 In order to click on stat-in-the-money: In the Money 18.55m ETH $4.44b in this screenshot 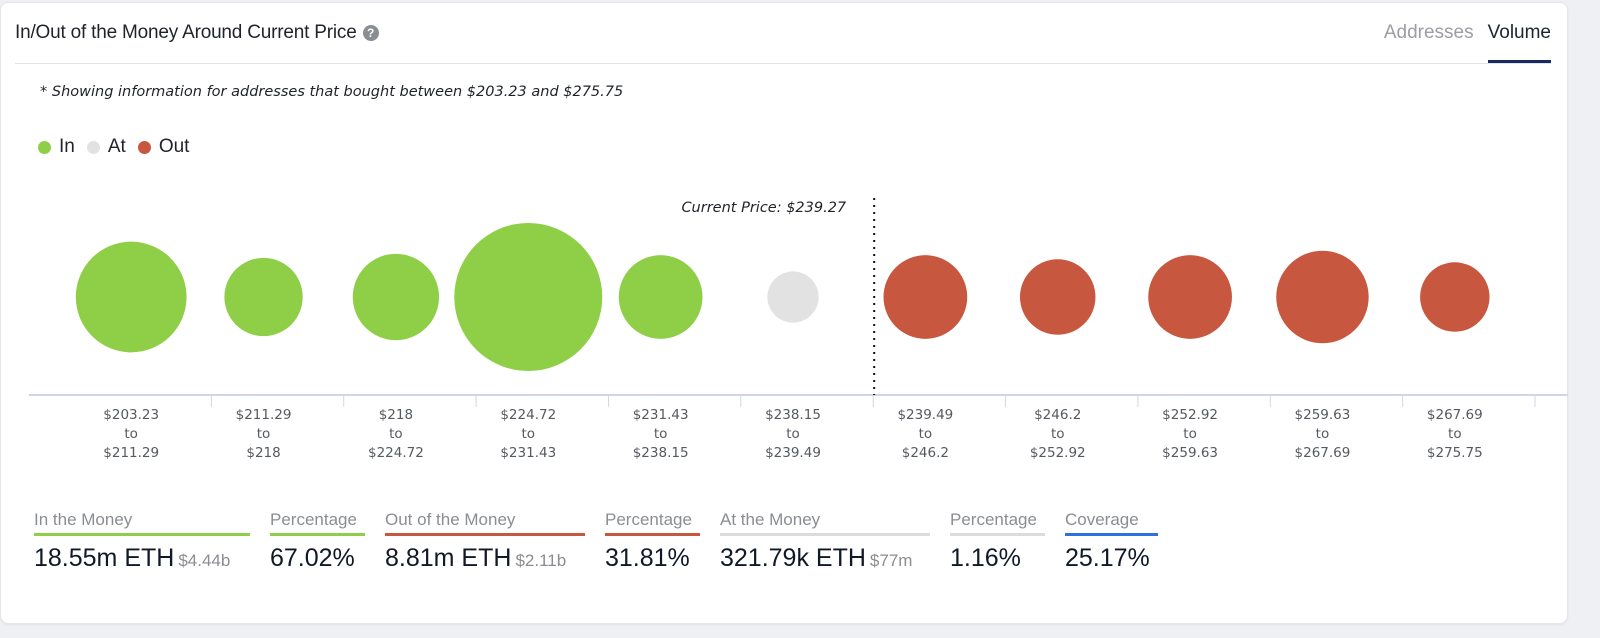, I will do `click(142, 541)`.